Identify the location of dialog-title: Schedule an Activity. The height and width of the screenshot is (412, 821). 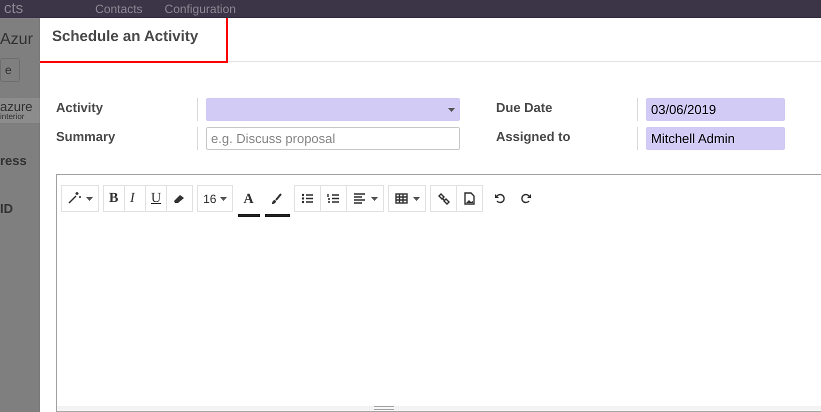
(133, 39).